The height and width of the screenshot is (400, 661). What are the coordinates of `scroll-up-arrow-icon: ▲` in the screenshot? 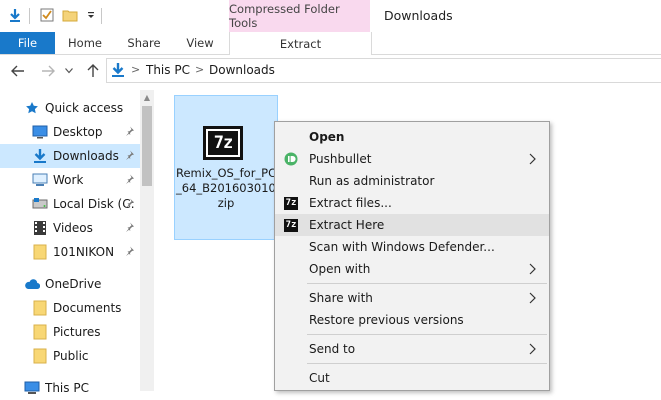 It's located at (147, 97).